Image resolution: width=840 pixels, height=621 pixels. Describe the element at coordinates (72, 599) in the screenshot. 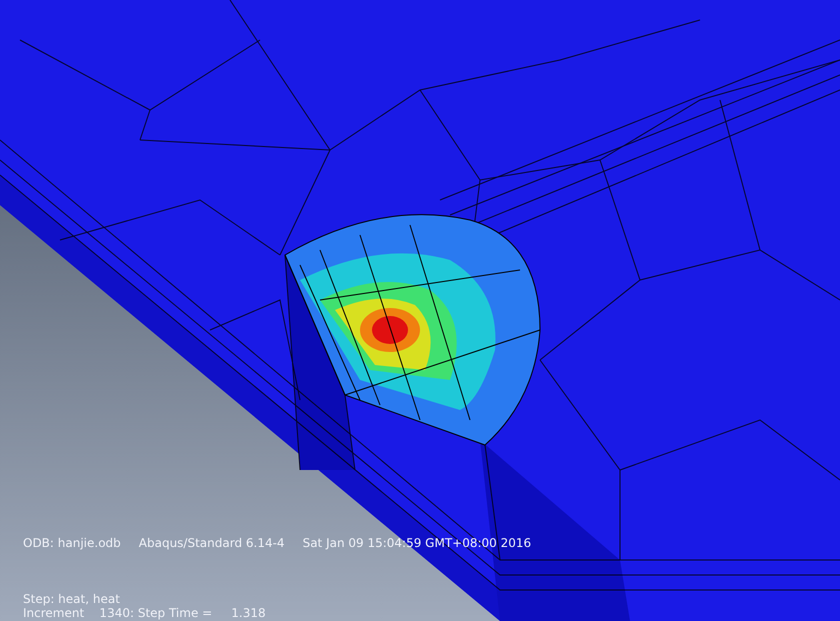

I see `step-label: Step: heat, heat` at that location.